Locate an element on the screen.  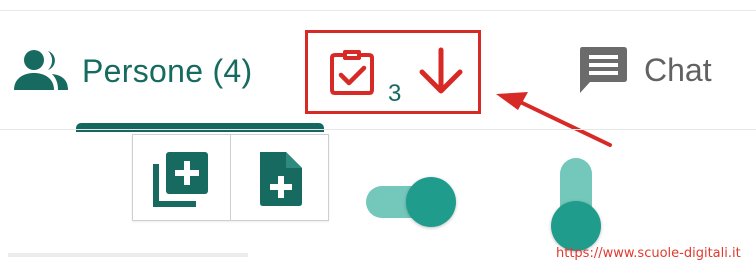
highlight-box is located at coordinates (393, 72).